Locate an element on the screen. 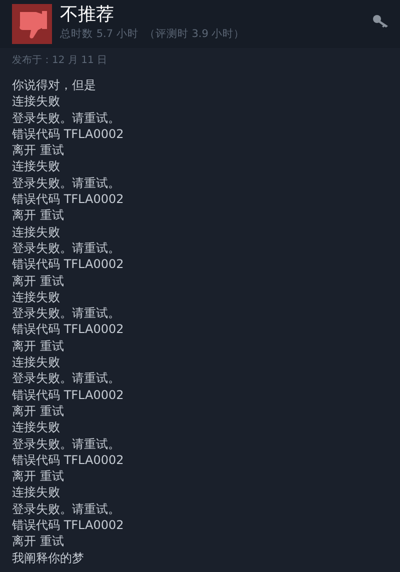 The image size is (400, 572). review-line: 我阐释你的梦 is located at coordinates (48, 558).